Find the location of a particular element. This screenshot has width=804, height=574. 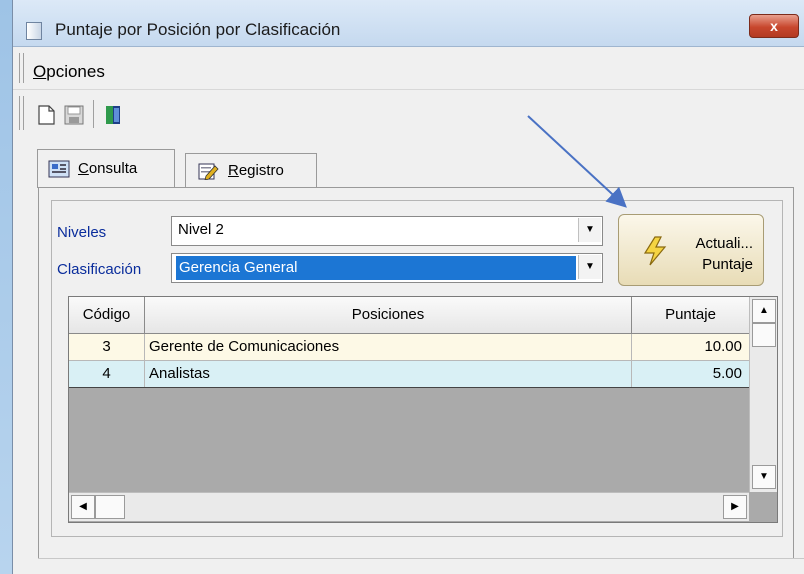

annotation-arrow is located at coordinates (577, 161).